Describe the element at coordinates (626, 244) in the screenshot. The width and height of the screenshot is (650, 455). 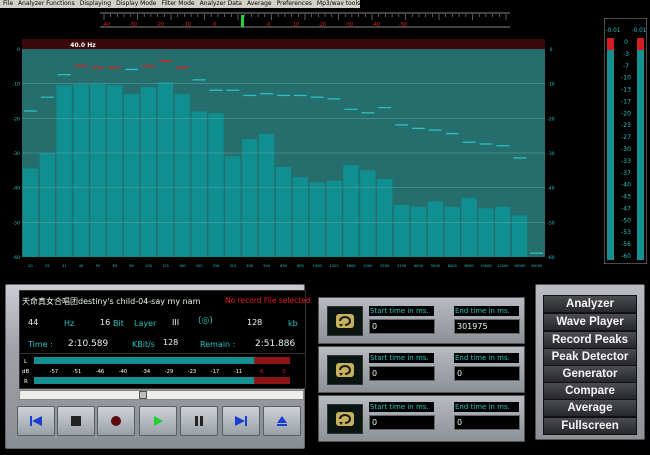
I see `meter-scale-label: -56` at that location.